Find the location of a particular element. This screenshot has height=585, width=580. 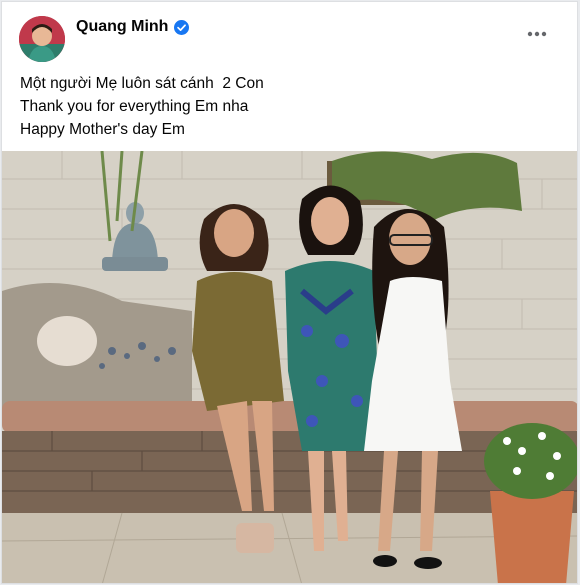

post-text-line: Thank you for everything Em nha is located at coordinates (134, 106).